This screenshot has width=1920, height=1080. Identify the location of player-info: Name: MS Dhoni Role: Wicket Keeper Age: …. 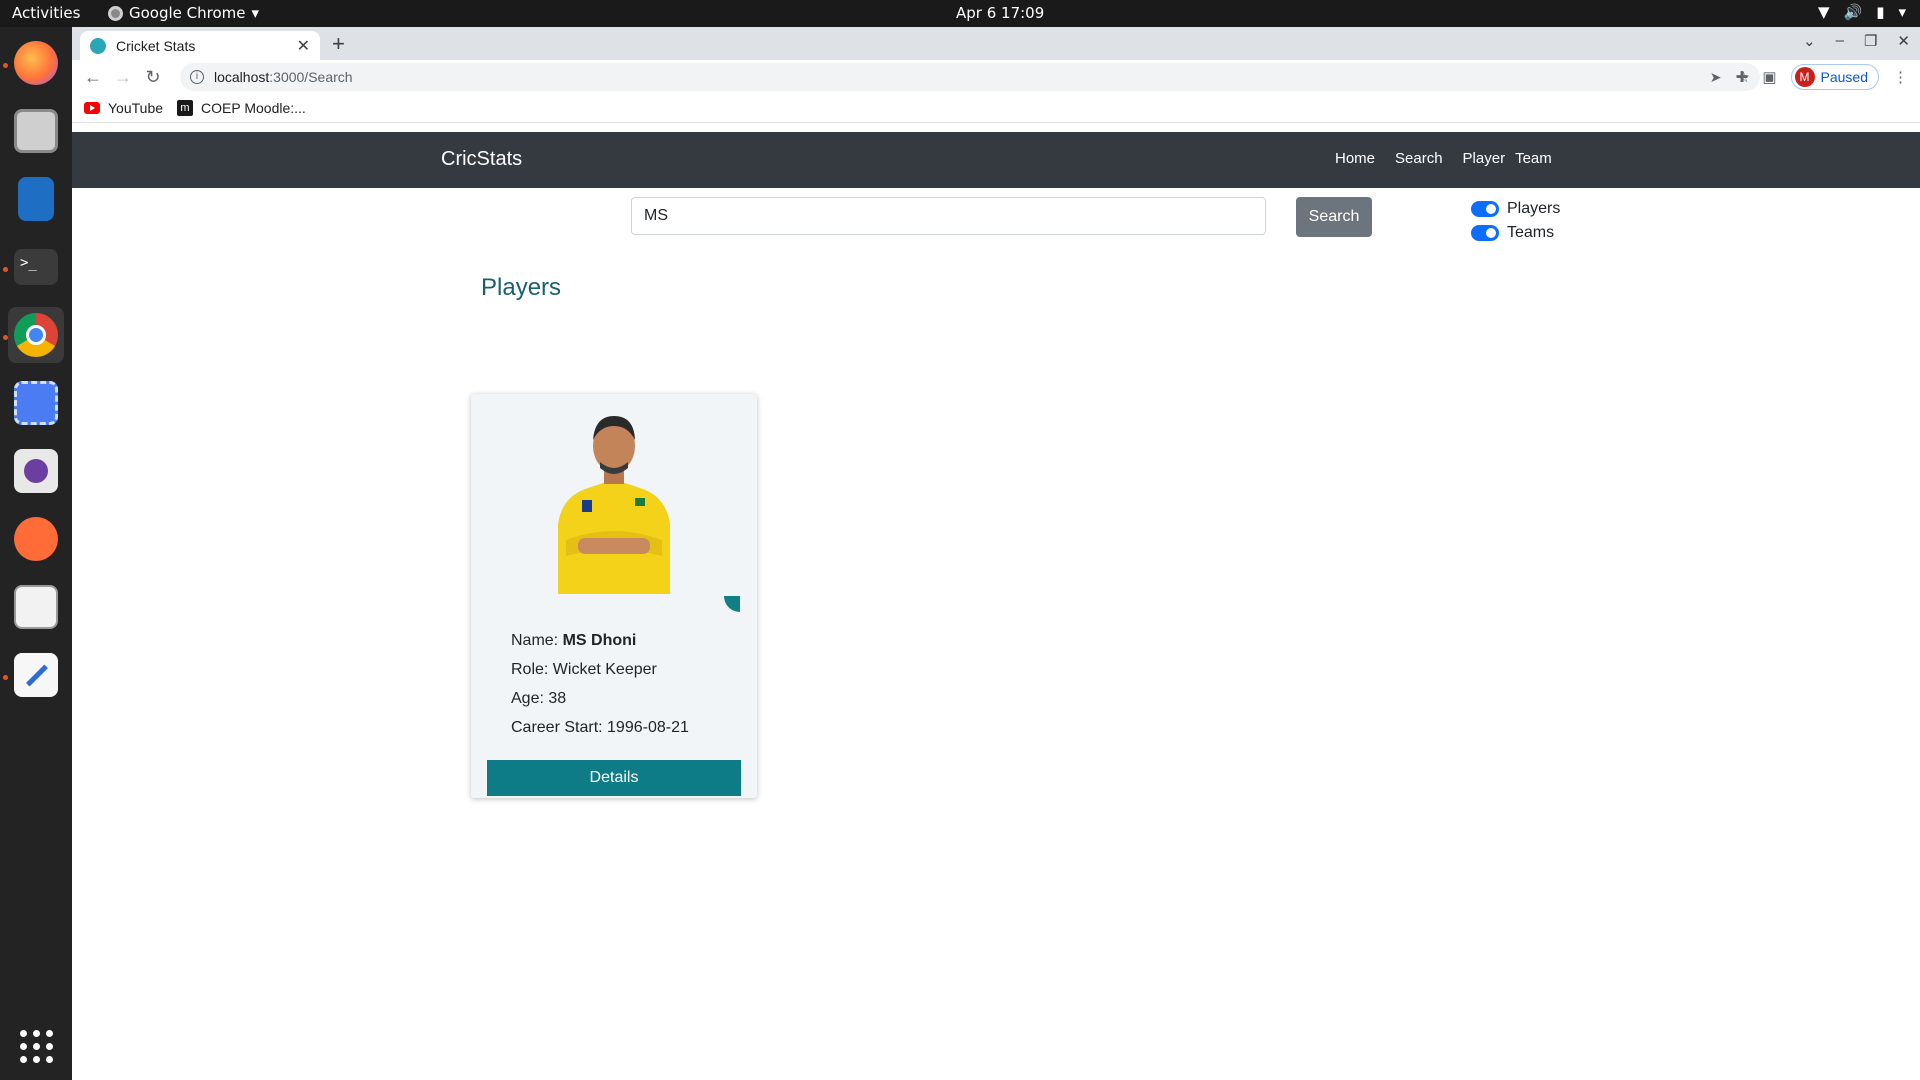
(600, 684).